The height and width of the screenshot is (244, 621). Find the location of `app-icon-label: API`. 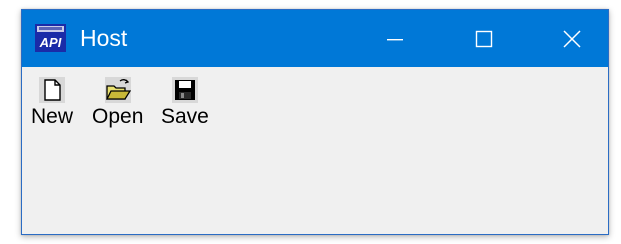

app-icon-label: API is located at coordinates (50, 42).